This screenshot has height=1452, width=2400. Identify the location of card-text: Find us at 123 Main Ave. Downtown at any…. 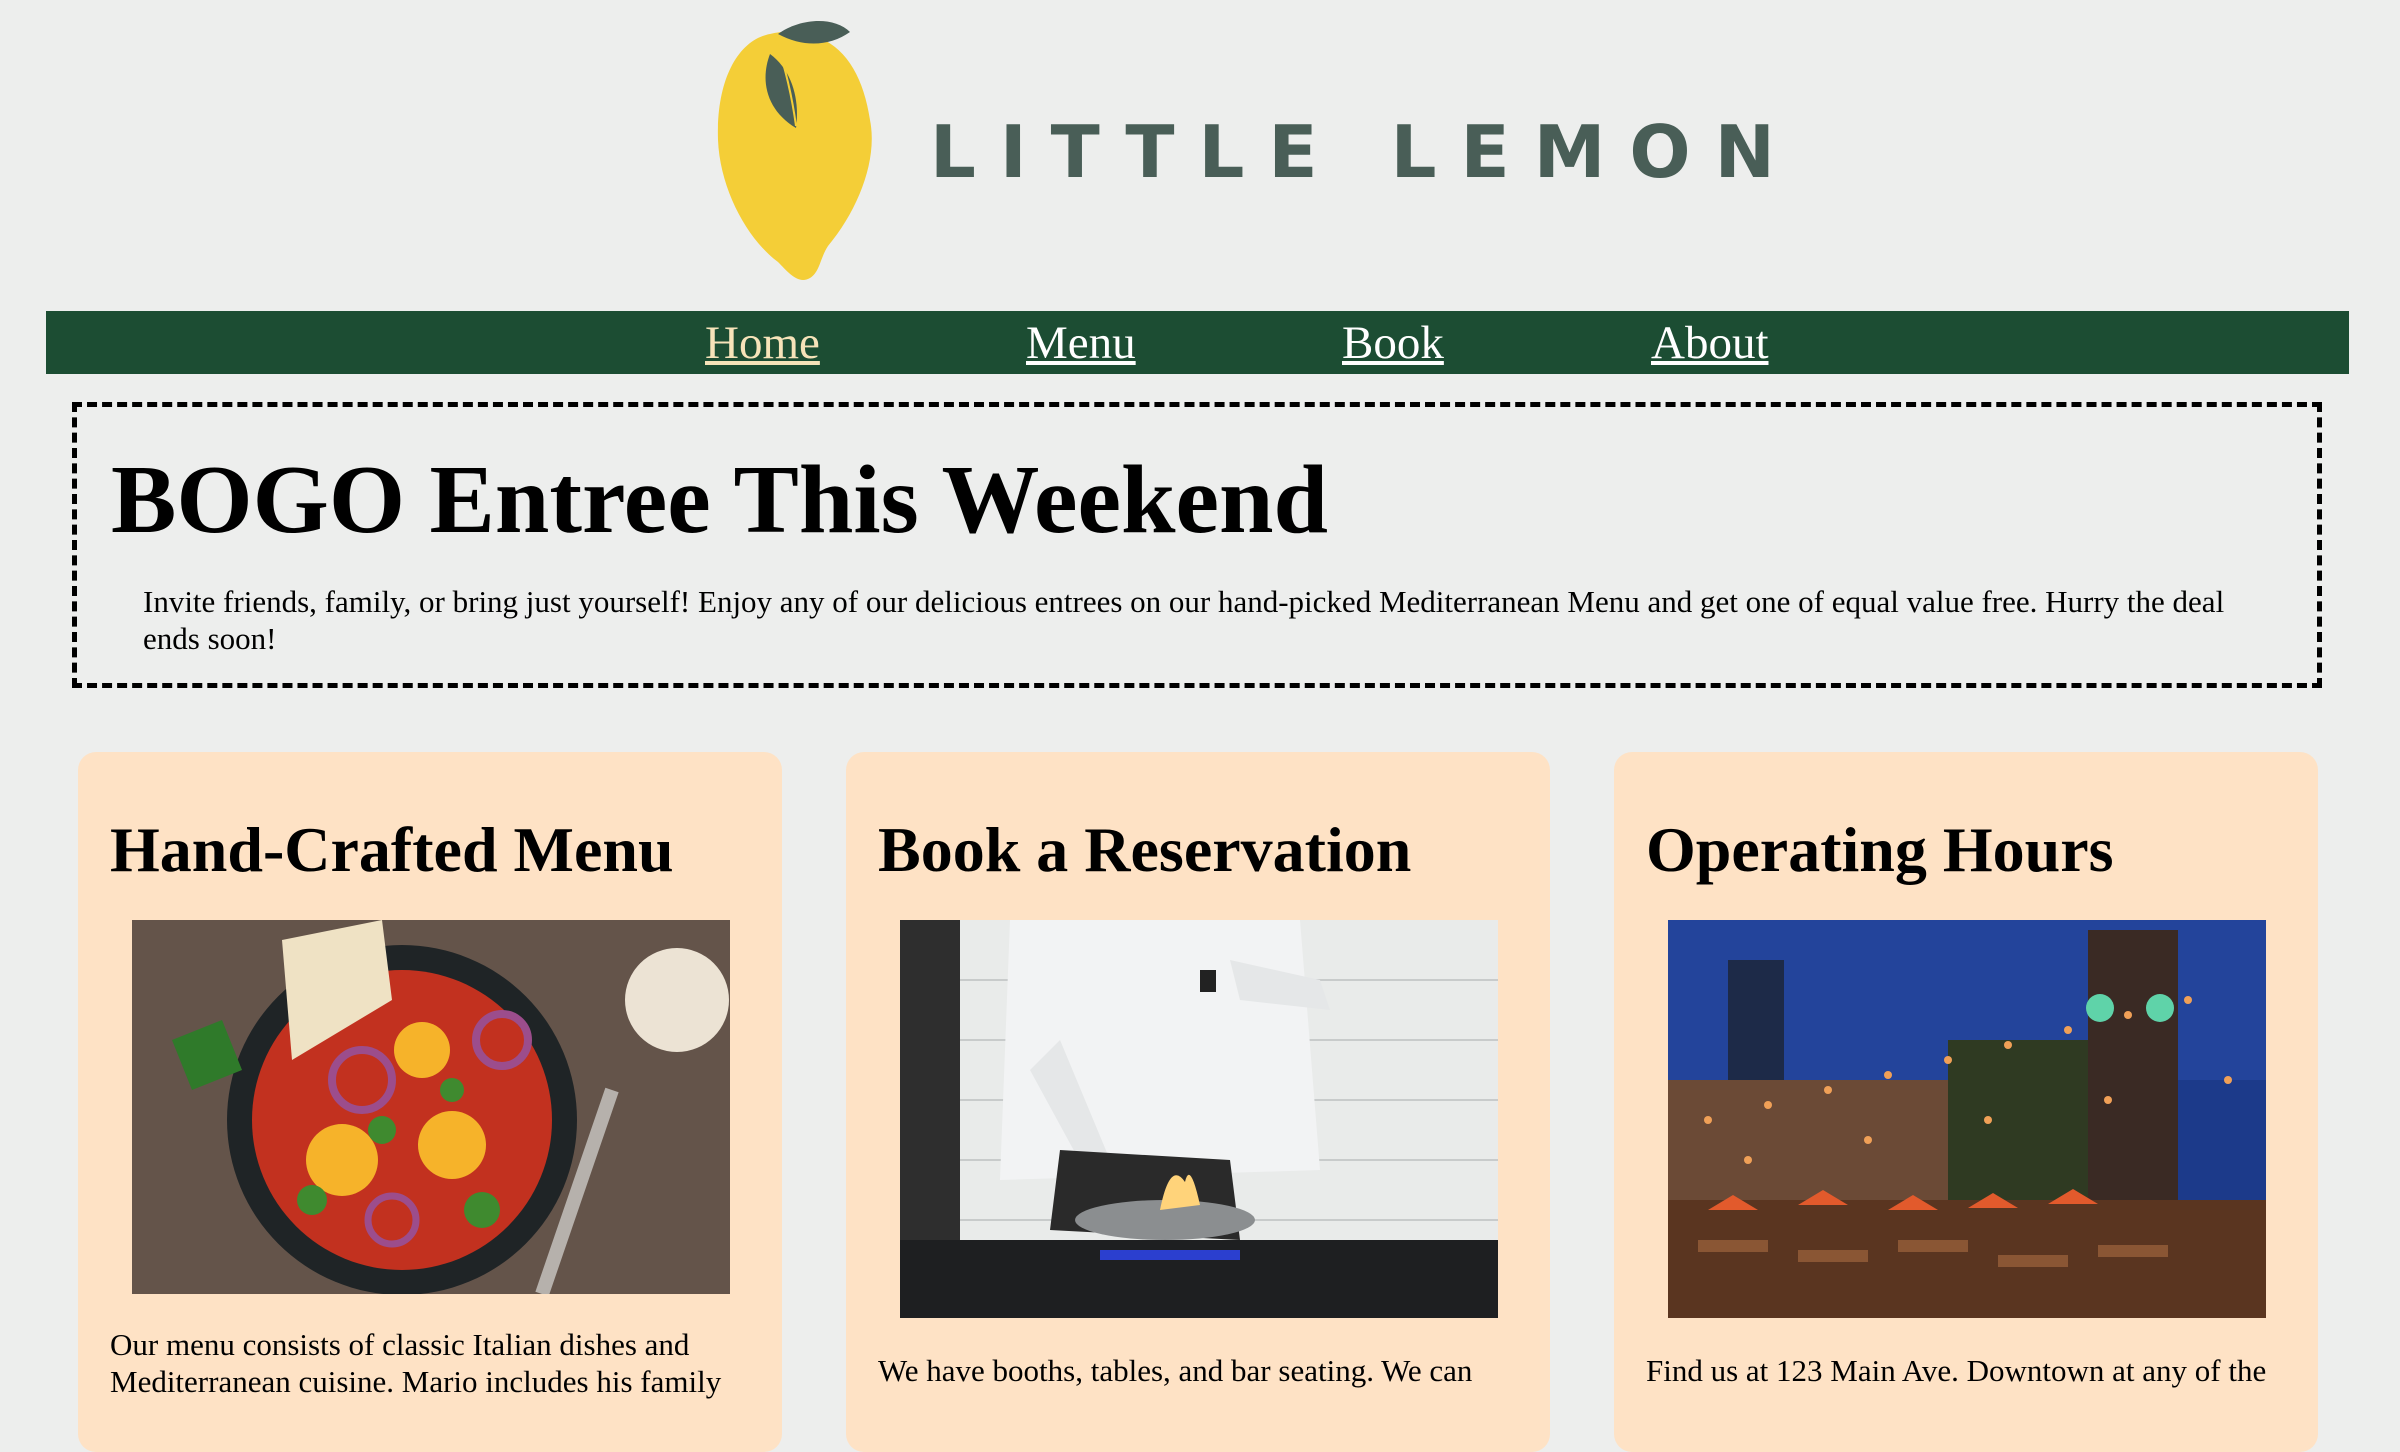
(1956, 1370).